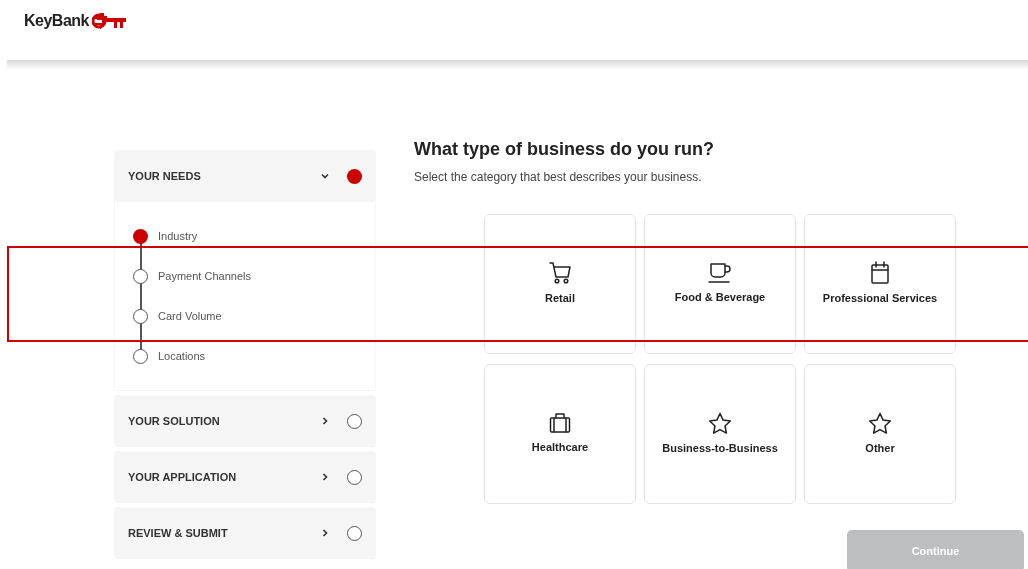 The height and width of the screenshot is (569, 1028). Describe the element at coordinates (560, 423) in the screenshot. I see `briefcase-icon` at that location.